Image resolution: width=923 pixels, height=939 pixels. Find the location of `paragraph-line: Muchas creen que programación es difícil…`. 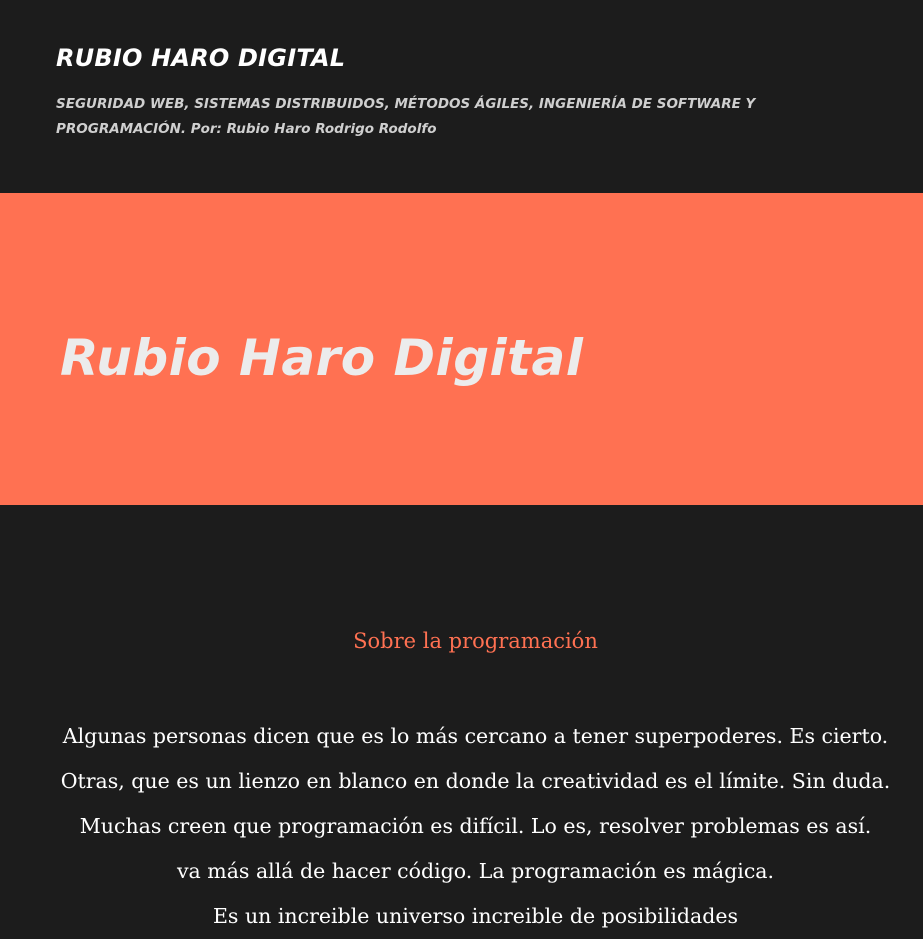

paragraph-line: Muchas creen que programación es difícil… is located at coordinates (475, 826).